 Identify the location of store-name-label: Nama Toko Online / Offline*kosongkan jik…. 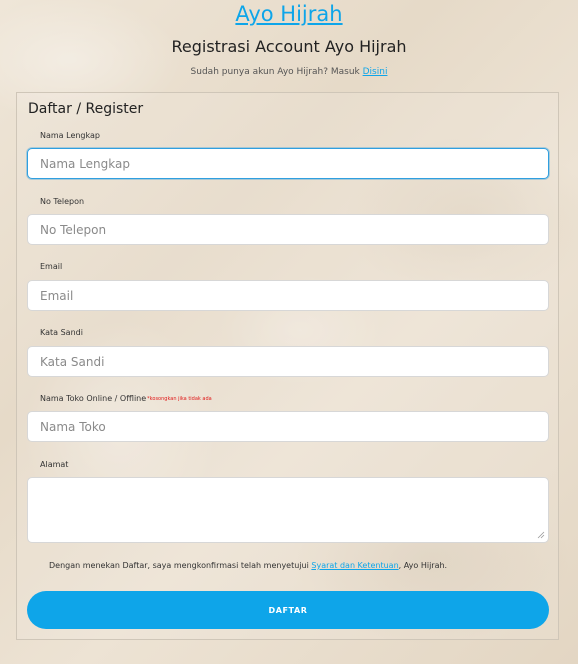
(126, 399).